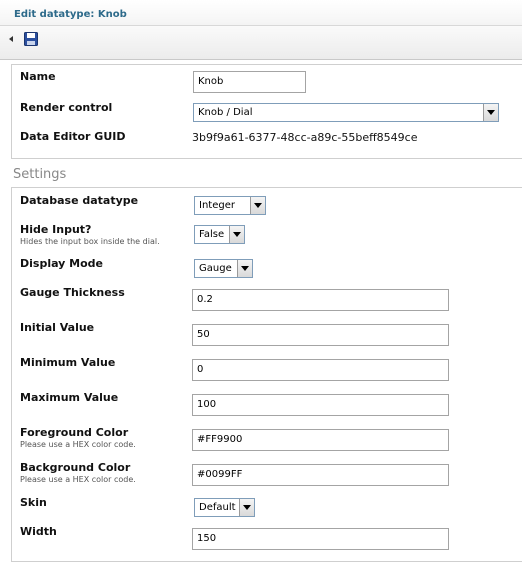 Image resolution: width=522 pixels, height=587 pixels. Describe the element at coordinates (40, 174) in the screenshot. I see `settings-title: Settings` at that location.